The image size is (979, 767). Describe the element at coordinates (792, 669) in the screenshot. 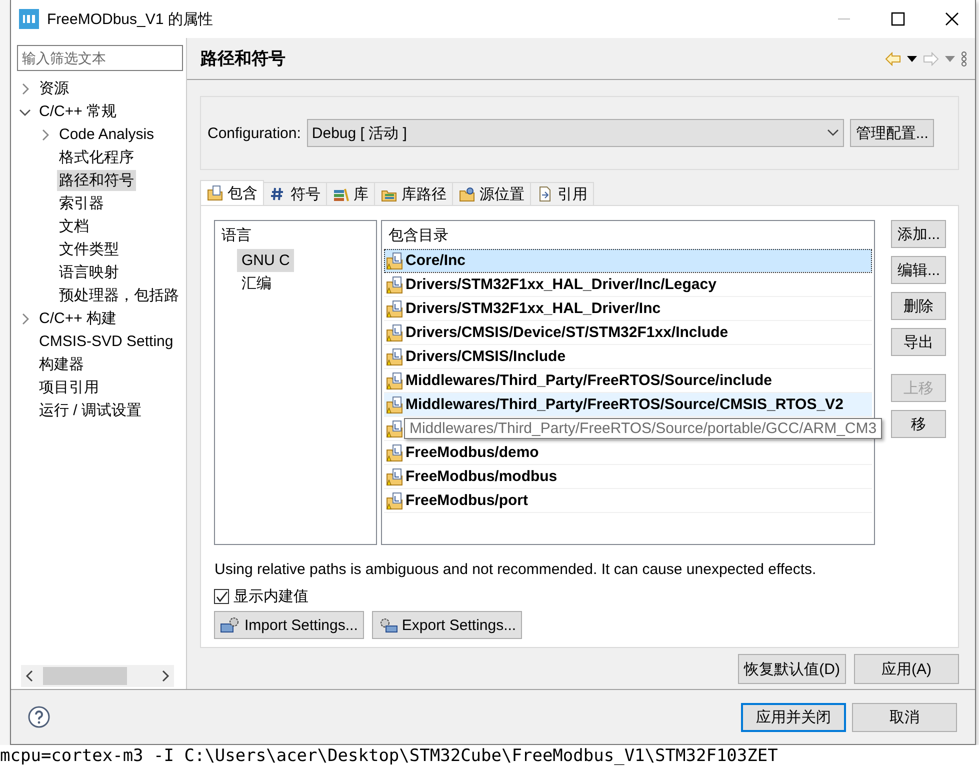

I see `page-button: 恢复默认值(D)` at that location.